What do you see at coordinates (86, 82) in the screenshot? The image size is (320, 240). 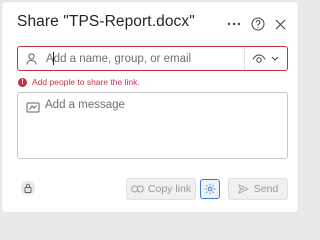 I see `error-message: Add people to share the link.` at bounding box center [86, 82].